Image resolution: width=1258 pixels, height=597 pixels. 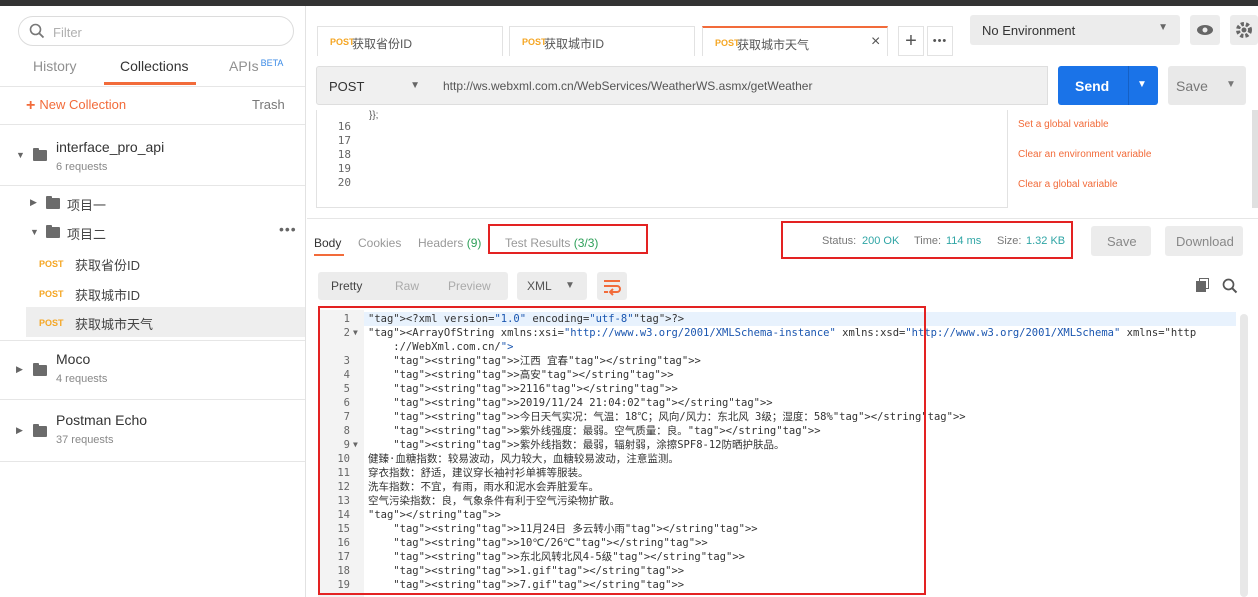 I want to click on format-toggle: Pretty Raw Preview, so click(x=413, y=286).